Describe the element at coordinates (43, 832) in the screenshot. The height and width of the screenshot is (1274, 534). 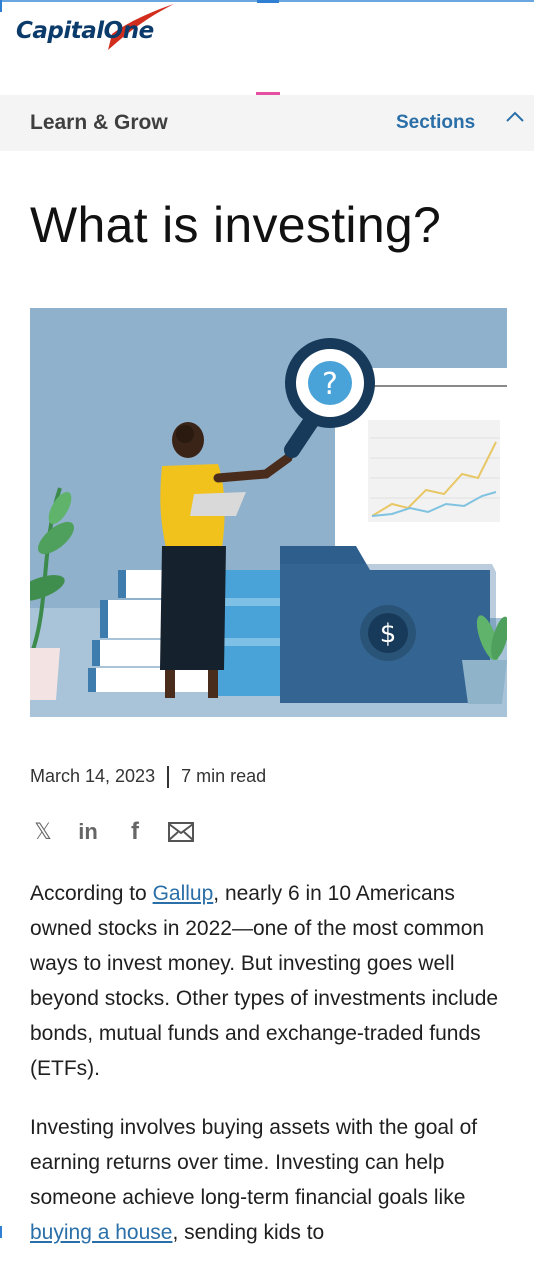
I see `x-icon: 𝕏` at that location.